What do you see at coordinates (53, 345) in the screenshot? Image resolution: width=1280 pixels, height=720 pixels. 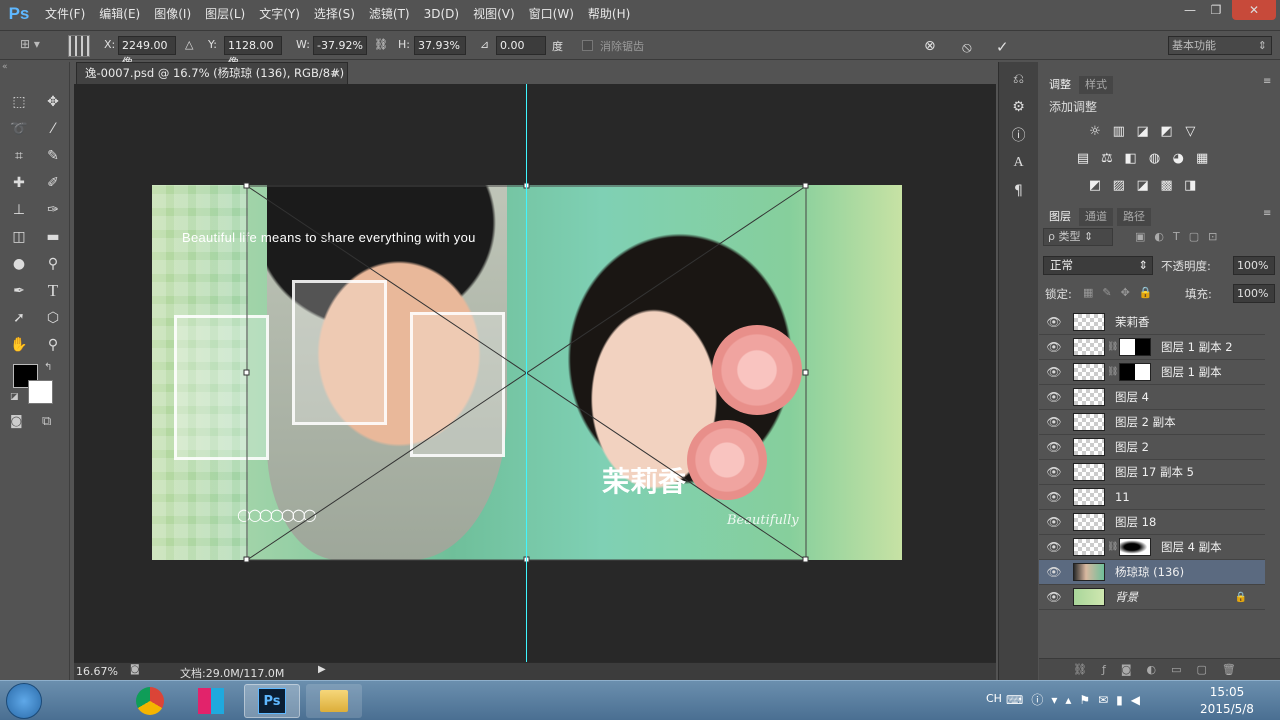 I see `zoom-tool-icon: ⚲` at bounding box center [53, 345].